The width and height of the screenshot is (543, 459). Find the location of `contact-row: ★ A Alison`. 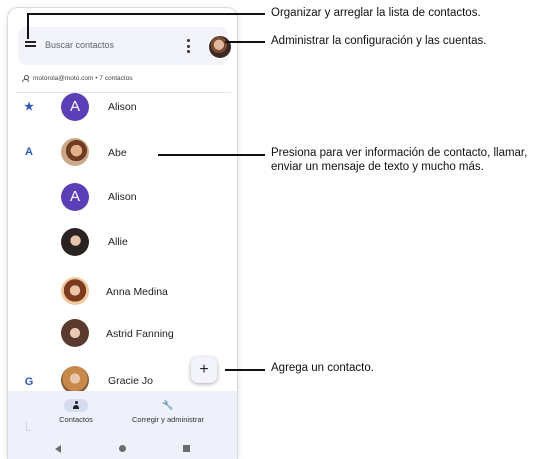

contact-row: ★ A Alison is located at coordinates (122, 107).